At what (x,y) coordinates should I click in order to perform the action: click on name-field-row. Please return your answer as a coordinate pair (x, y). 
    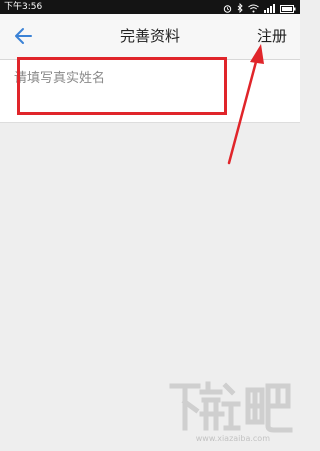
    Looking at the image, I should click on (150, 91).